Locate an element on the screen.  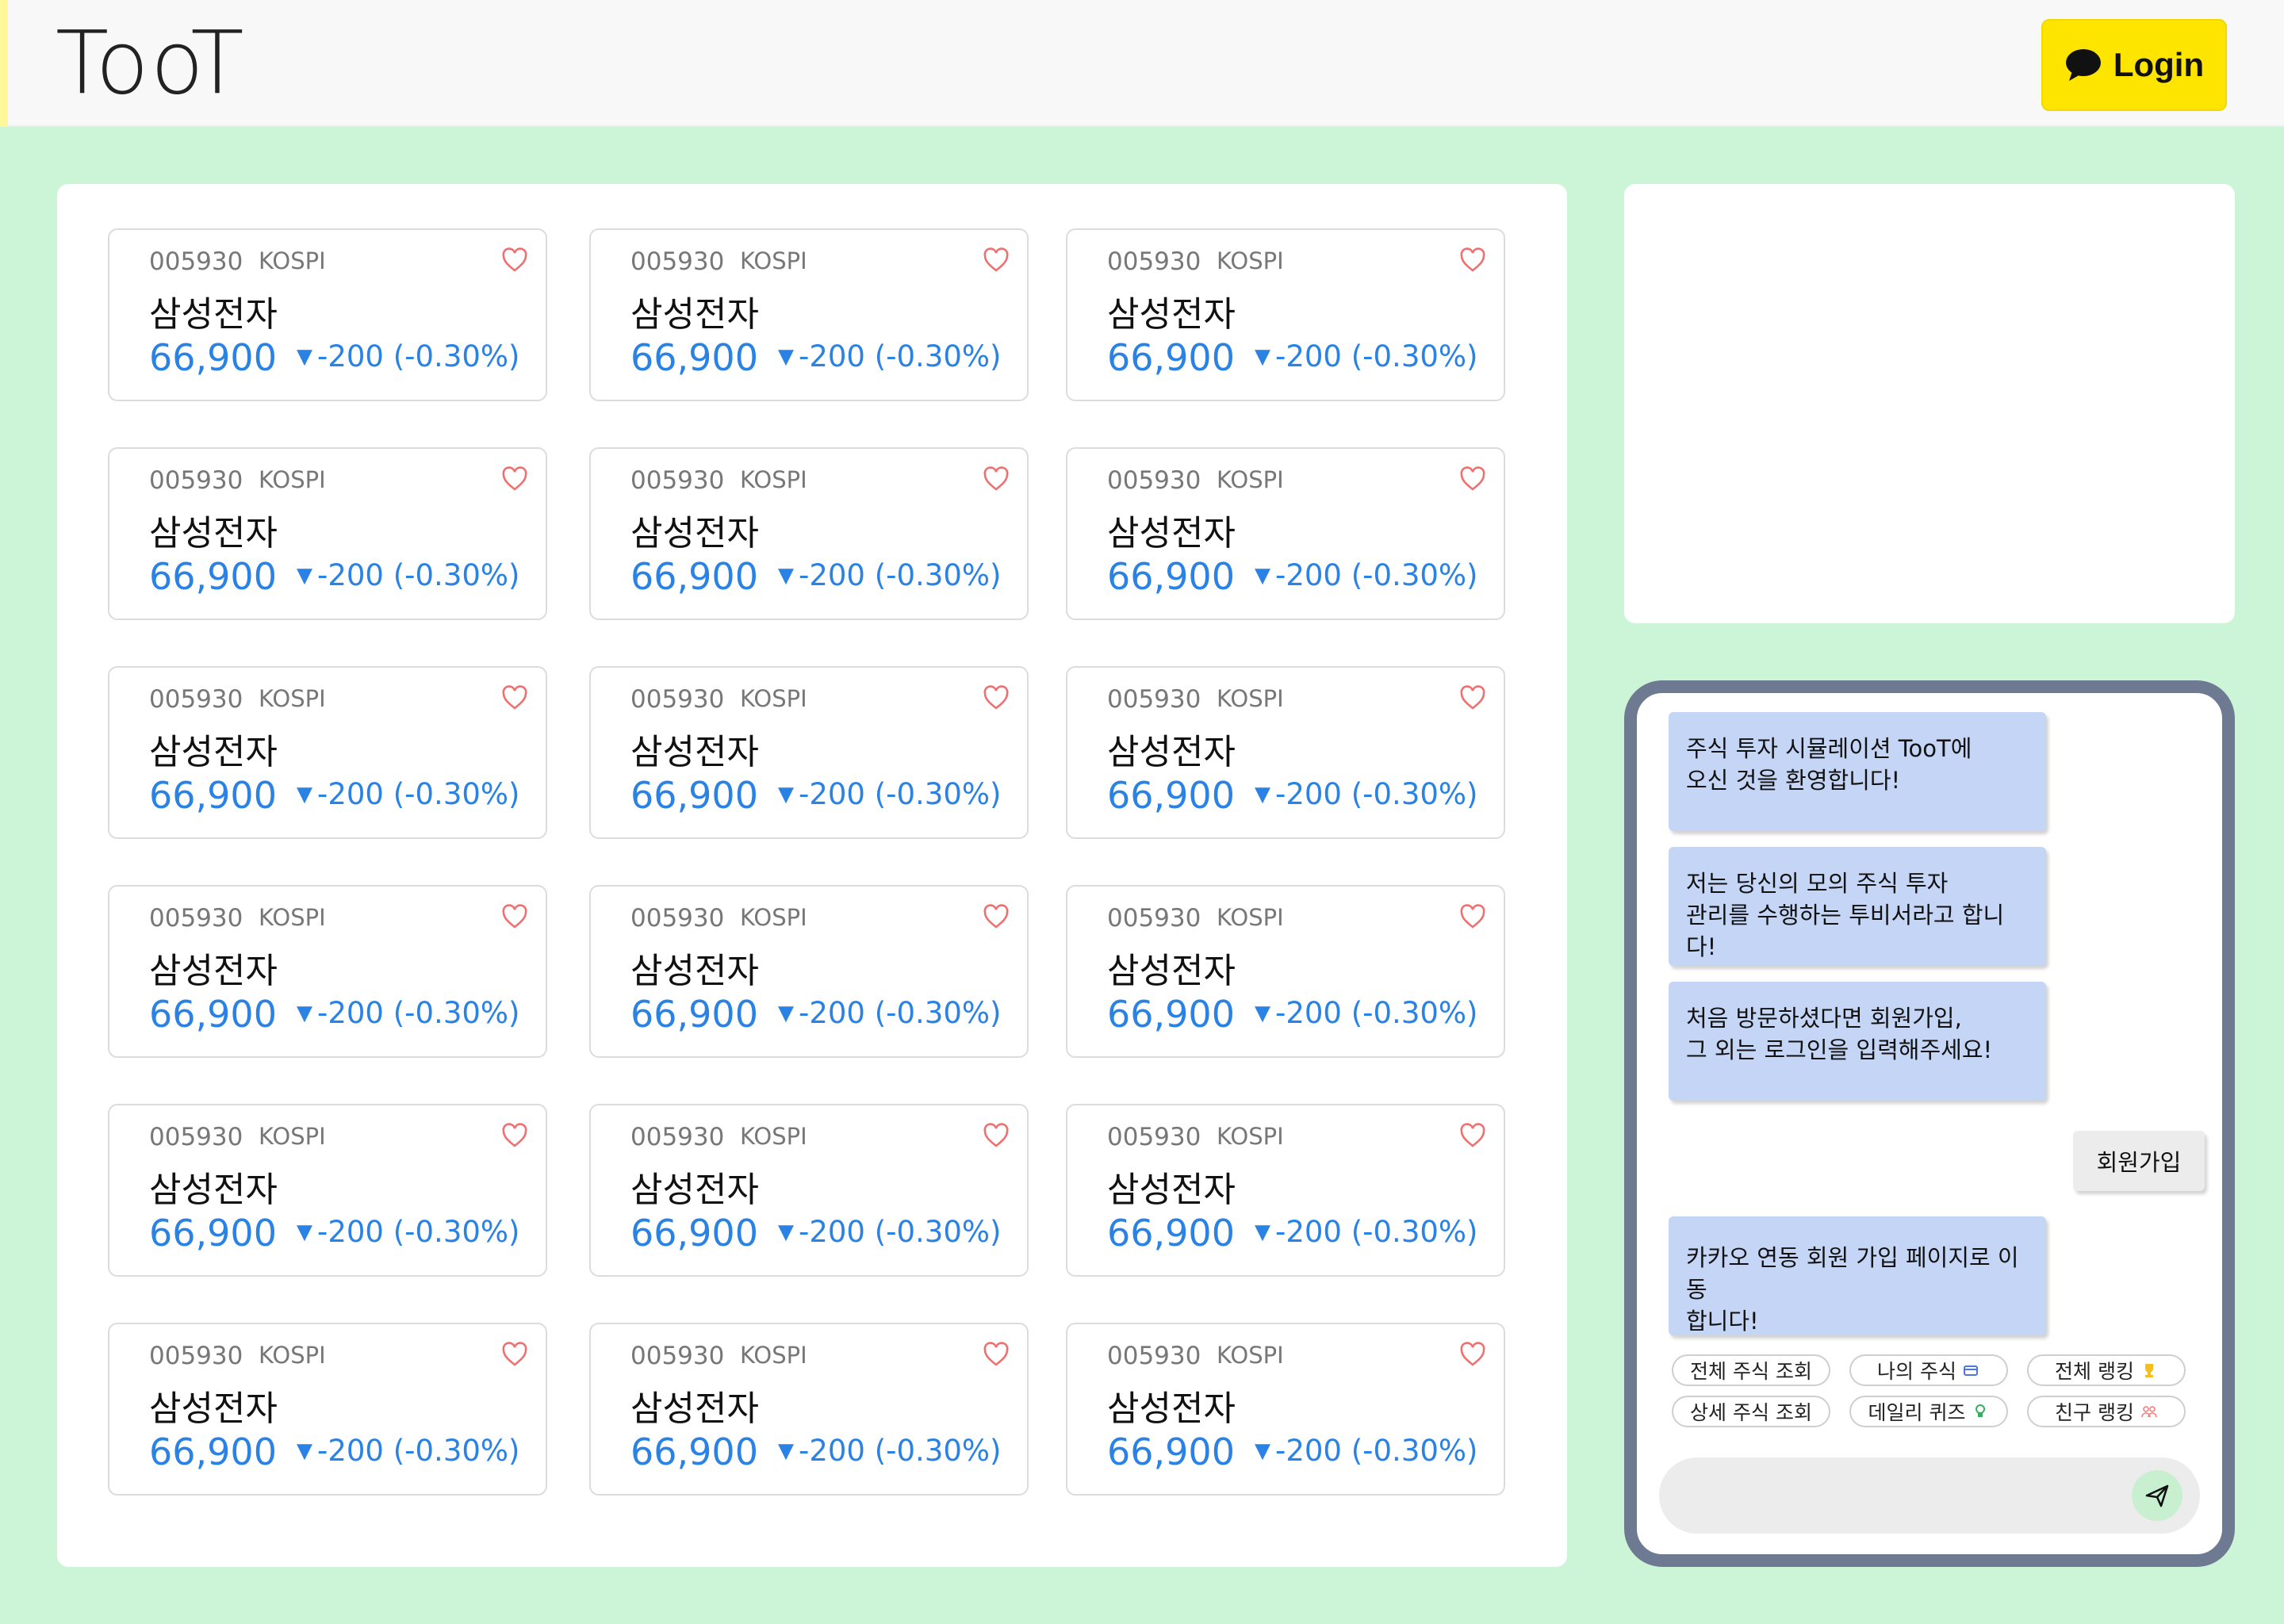
chat-input-bar is located at coordinates (1929, 1495).